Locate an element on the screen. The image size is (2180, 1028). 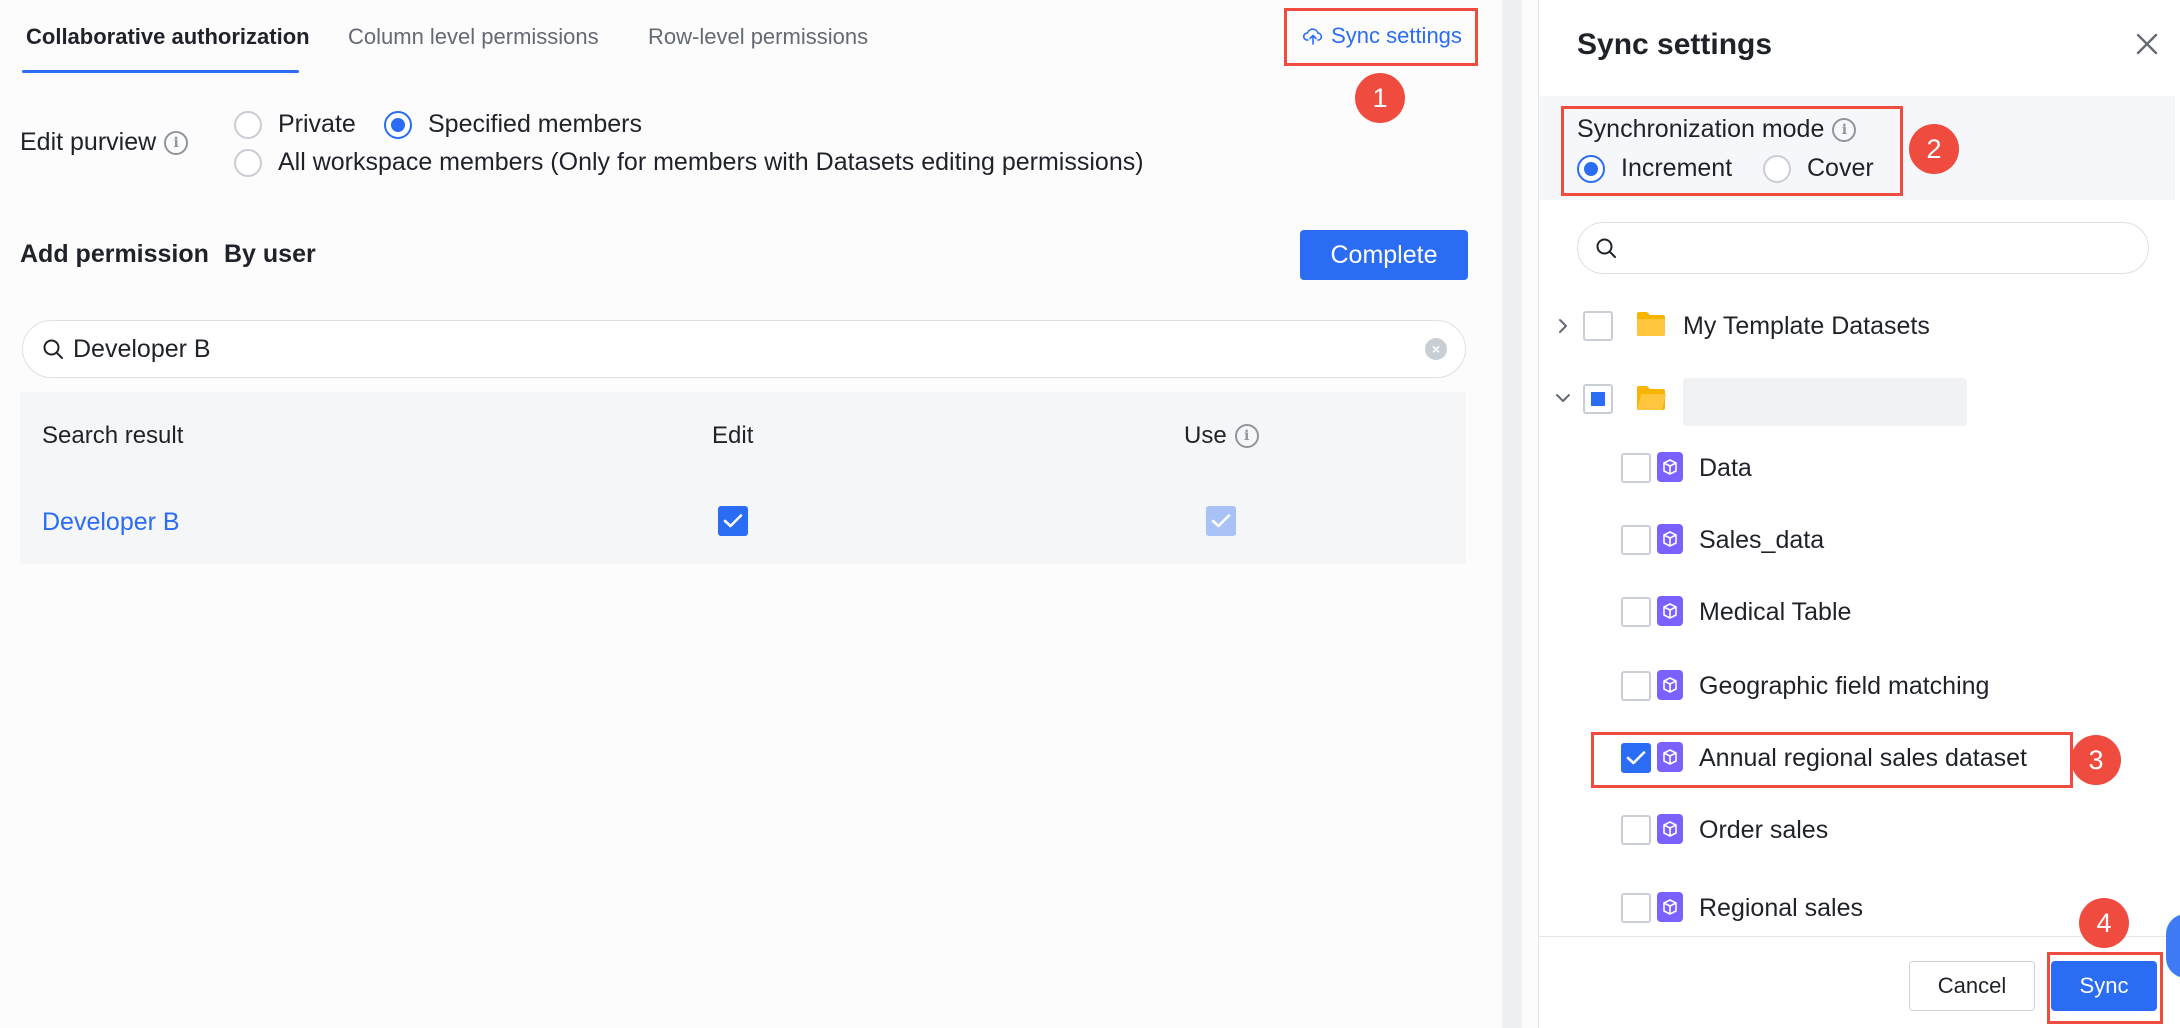
radio-circle-all-workspace-members is located at coordinates (248, 162).